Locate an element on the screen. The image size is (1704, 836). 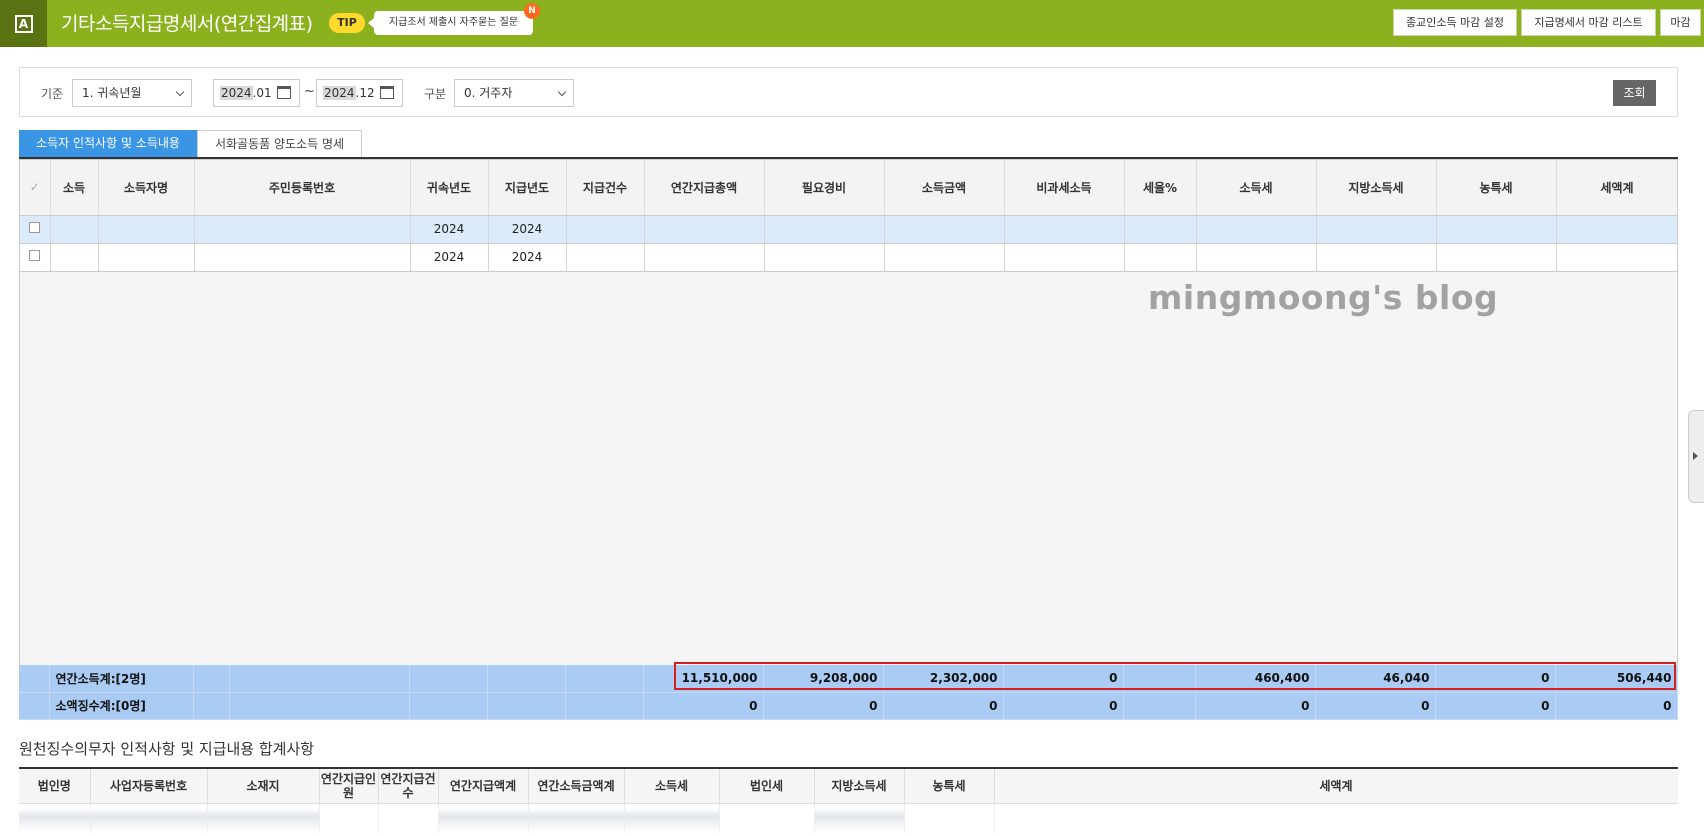
col-necessary-expenses: 필요경비 is located at coordinates (824, 188).